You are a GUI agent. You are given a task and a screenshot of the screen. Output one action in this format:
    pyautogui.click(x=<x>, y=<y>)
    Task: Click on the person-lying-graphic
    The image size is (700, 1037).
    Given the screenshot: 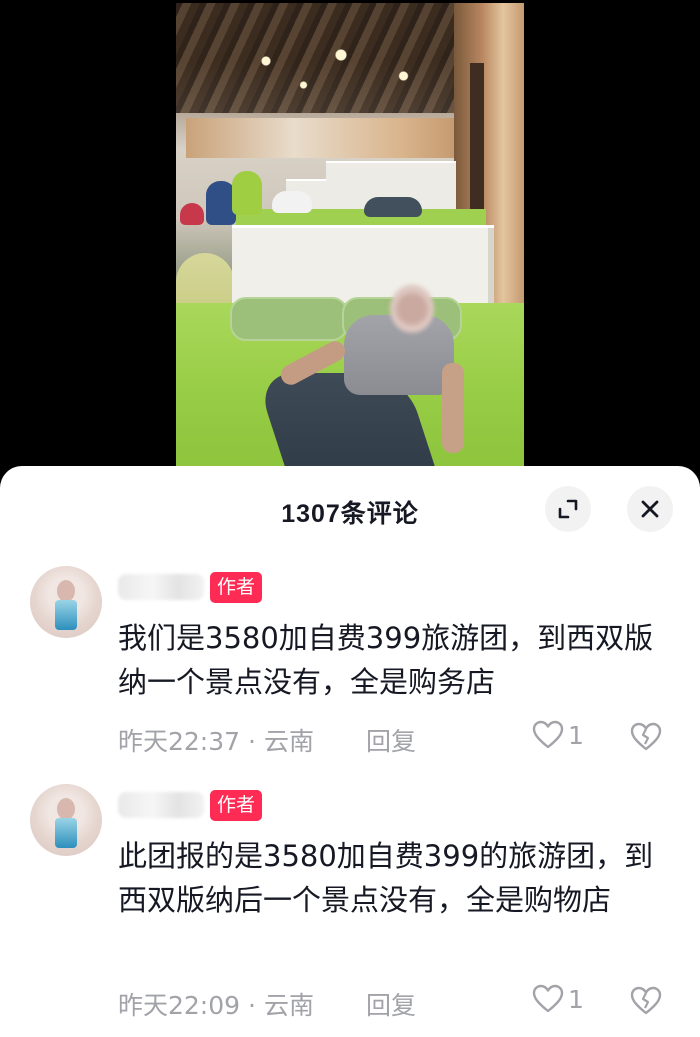 What is the action you would take?
    pyautogui.click(x=359, y=387)
    